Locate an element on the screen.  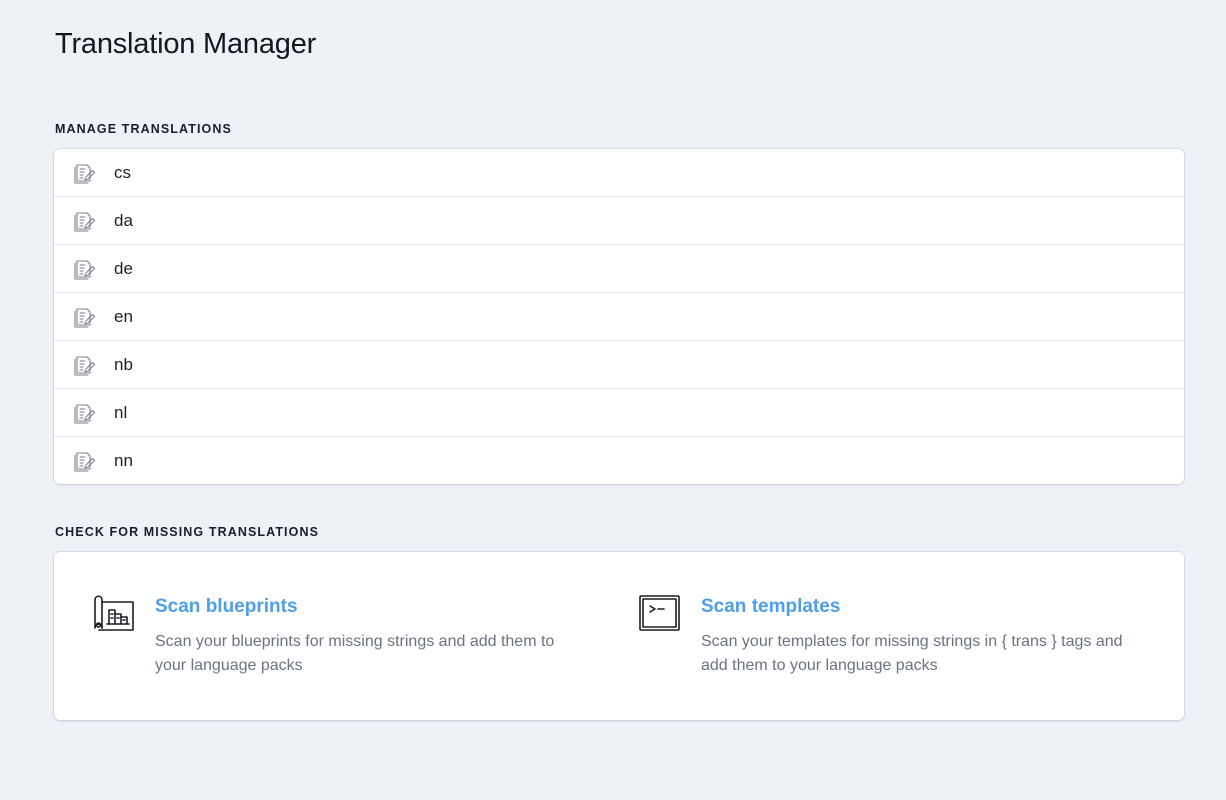
scan-blueprints-link: Scan blueprints is located at coordinates (370, 607).